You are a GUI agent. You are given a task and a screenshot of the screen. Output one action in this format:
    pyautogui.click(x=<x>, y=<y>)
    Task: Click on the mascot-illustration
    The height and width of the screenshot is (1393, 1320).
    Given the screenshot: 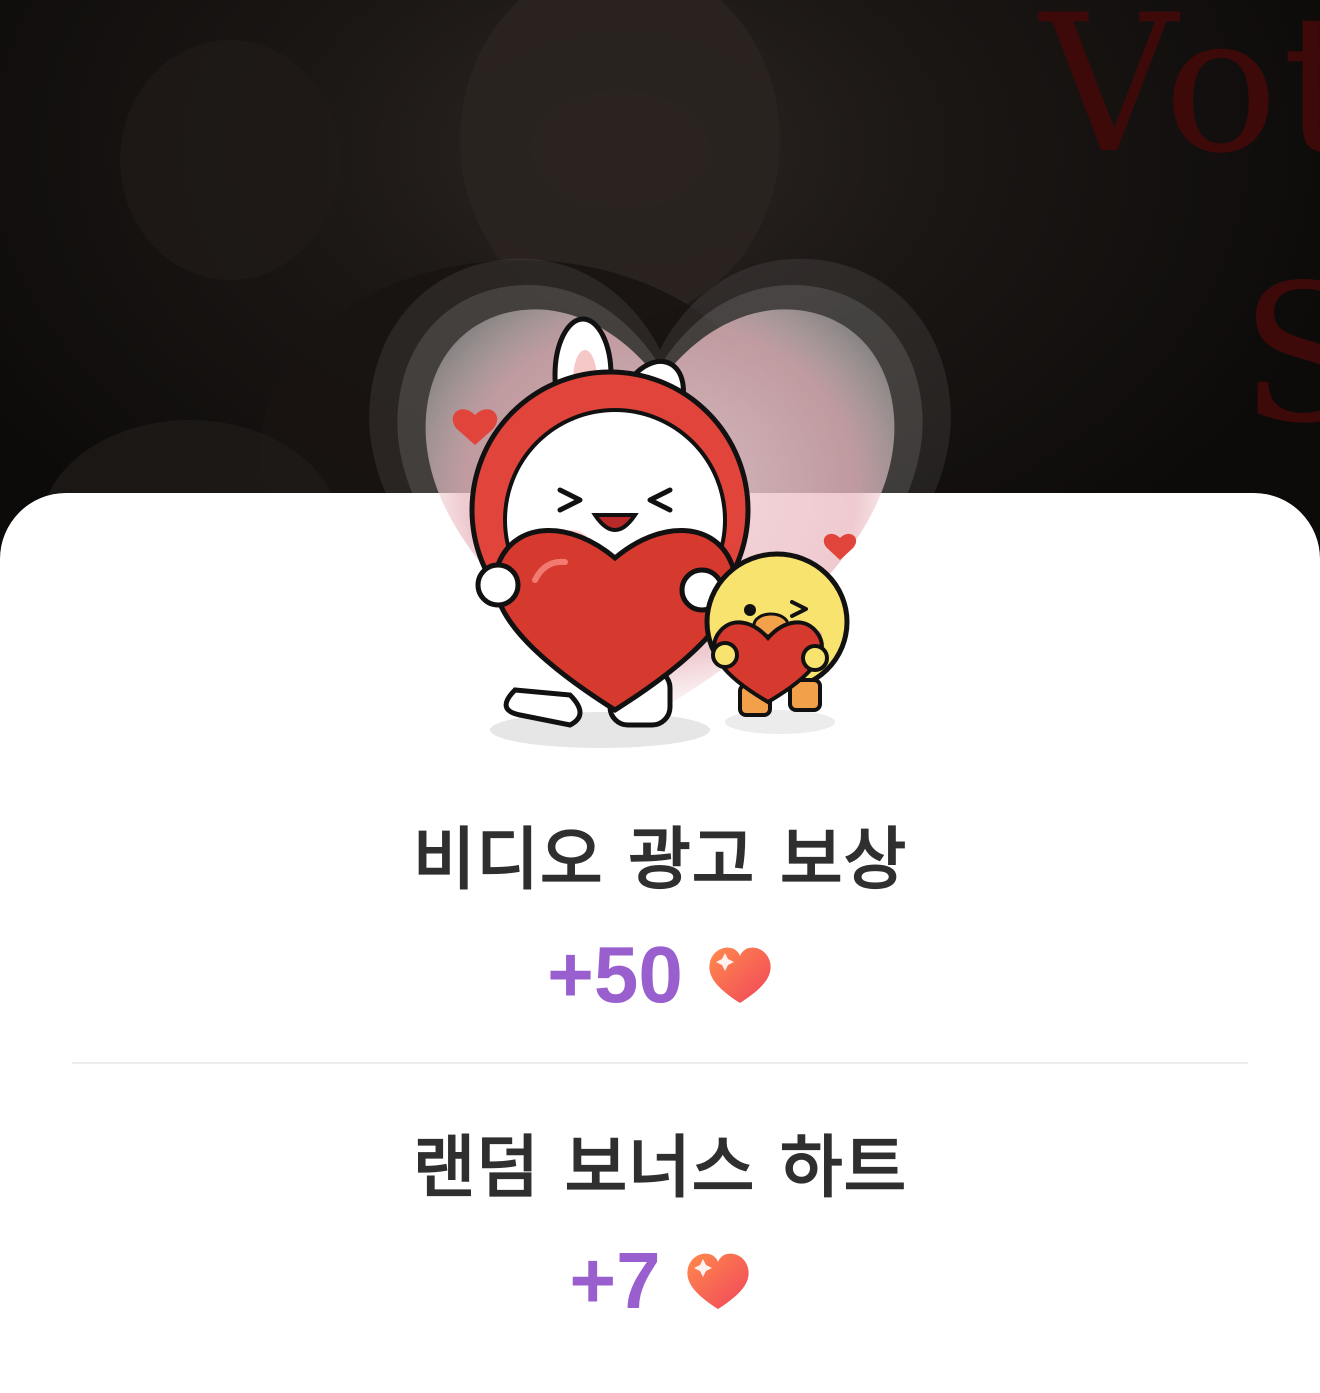 What is the action you would take?
    pyautogui.click(x=654, y=532)
    